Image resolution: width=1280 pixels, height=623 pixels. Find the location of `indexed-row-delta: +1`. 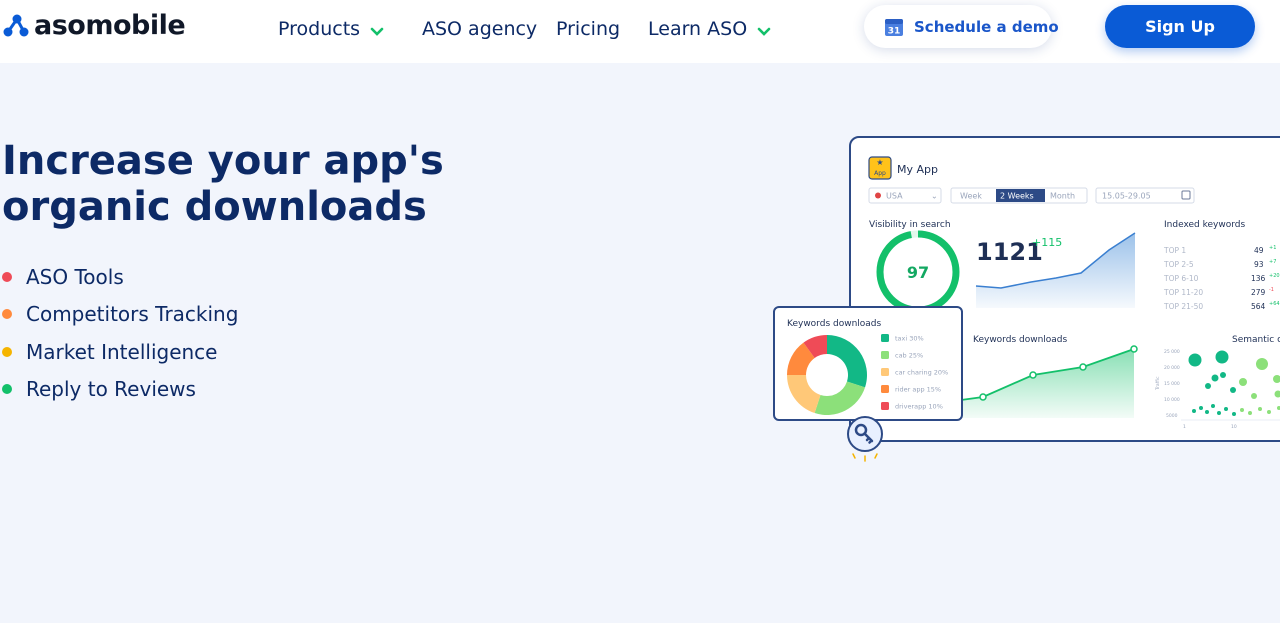

indexed-row-delta: +1 is located at coordinates (1272, 248).